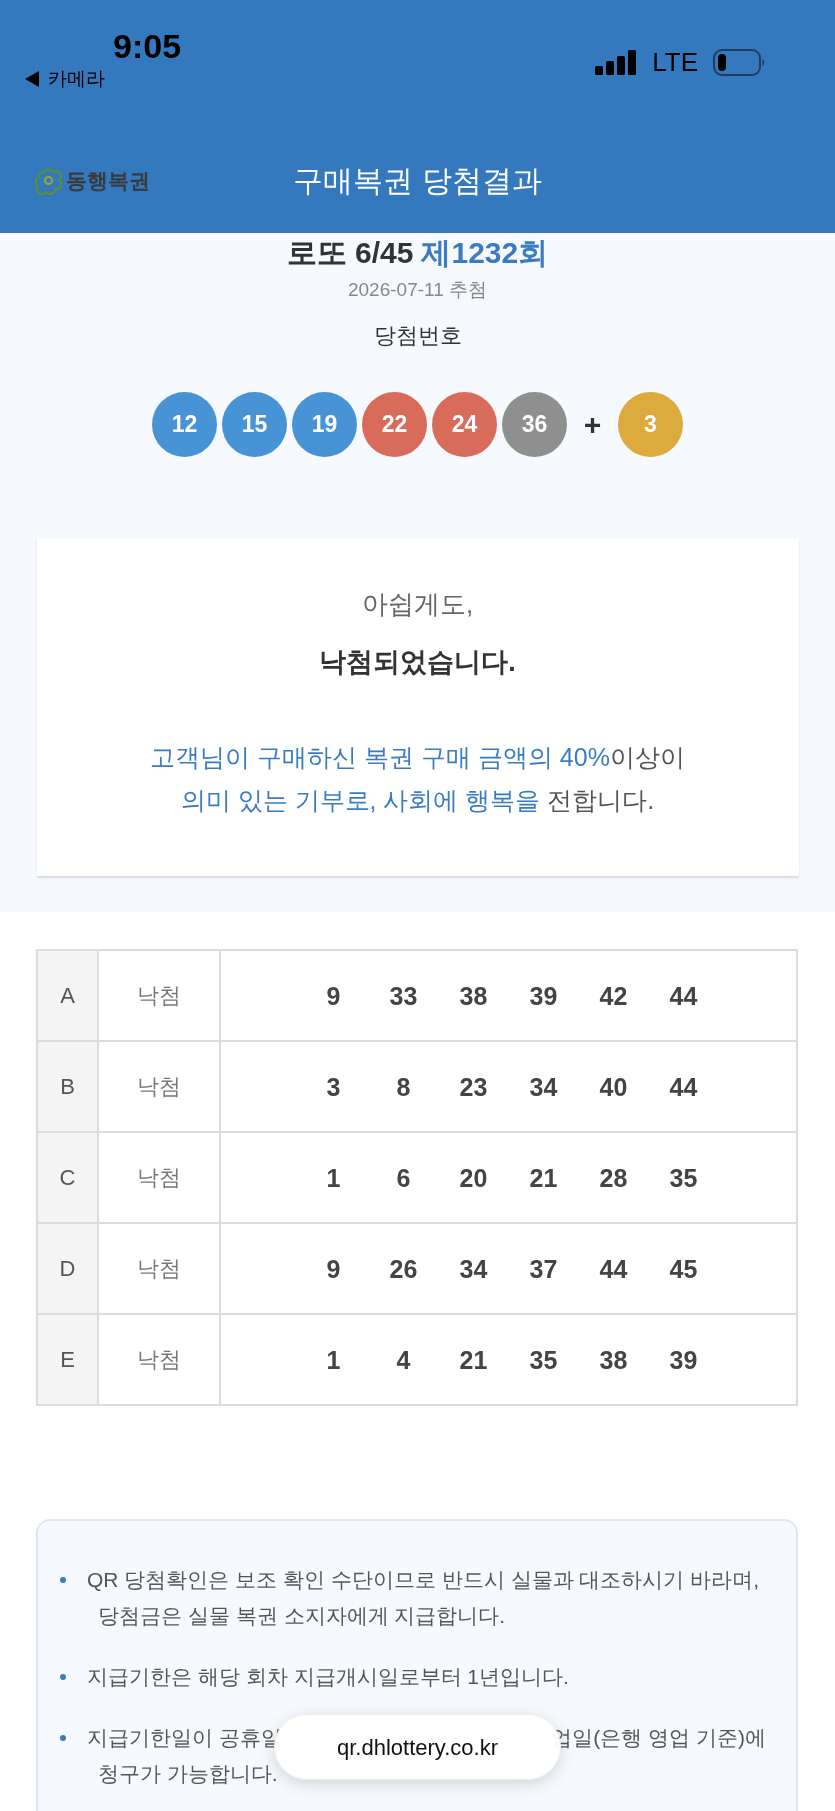 The height and width of the screenshot is (1811, 835). What do you see at coordinates (473, 1178) in the screenshot?
I see `picked-number: 20` at bounding box center [473, 1178].